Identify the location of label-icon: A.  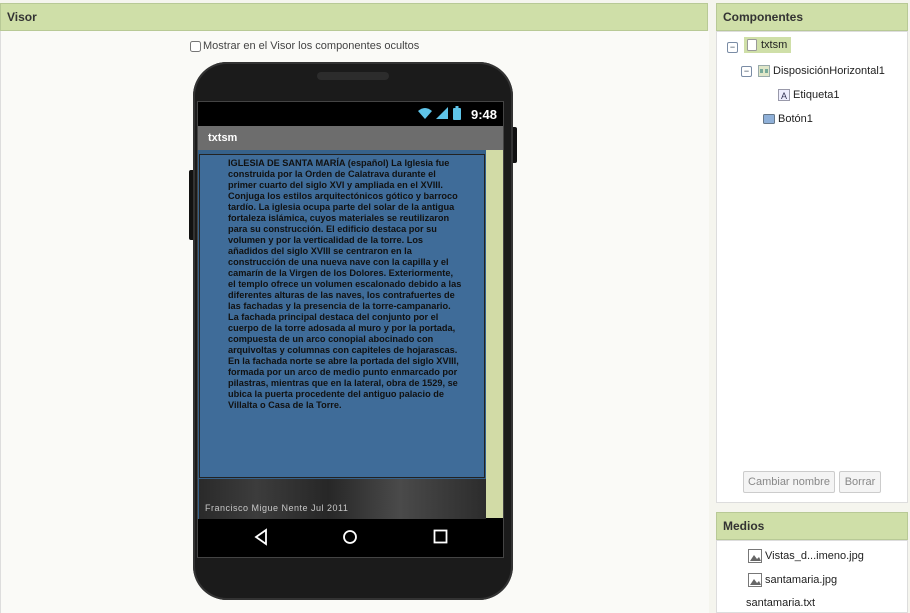
(784, 95).